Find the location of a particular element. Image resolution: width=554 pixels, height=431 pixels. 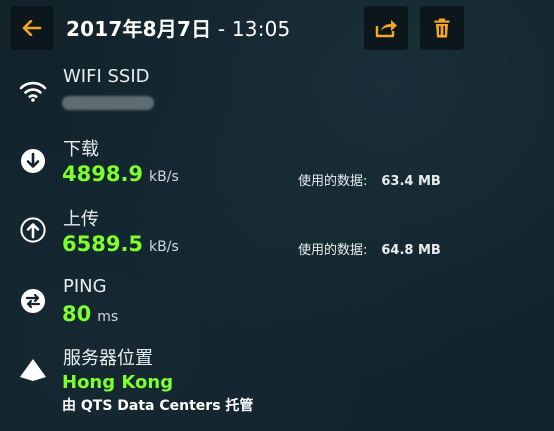

share-button is located at coordinates (386, 28).